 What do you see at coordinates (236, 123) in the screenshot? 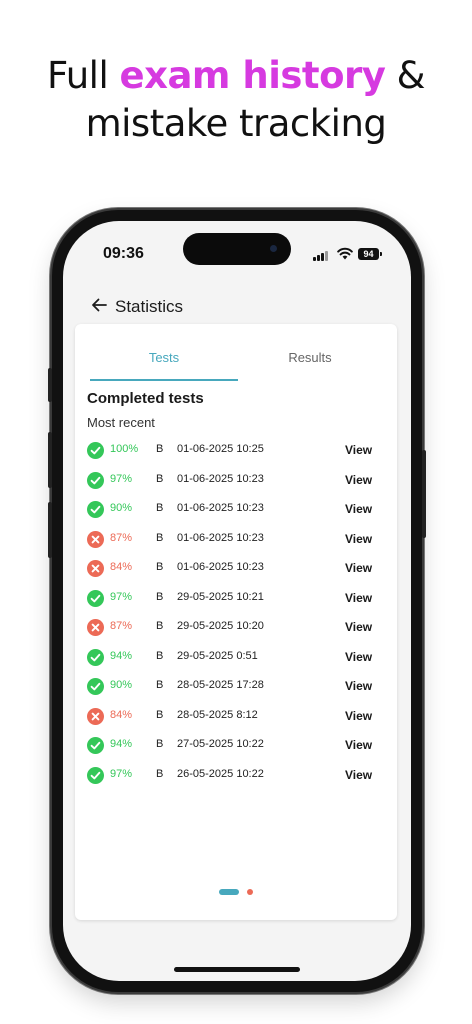
I see `headline-line-2: mistake tracking` at bounding box center [236, 123].